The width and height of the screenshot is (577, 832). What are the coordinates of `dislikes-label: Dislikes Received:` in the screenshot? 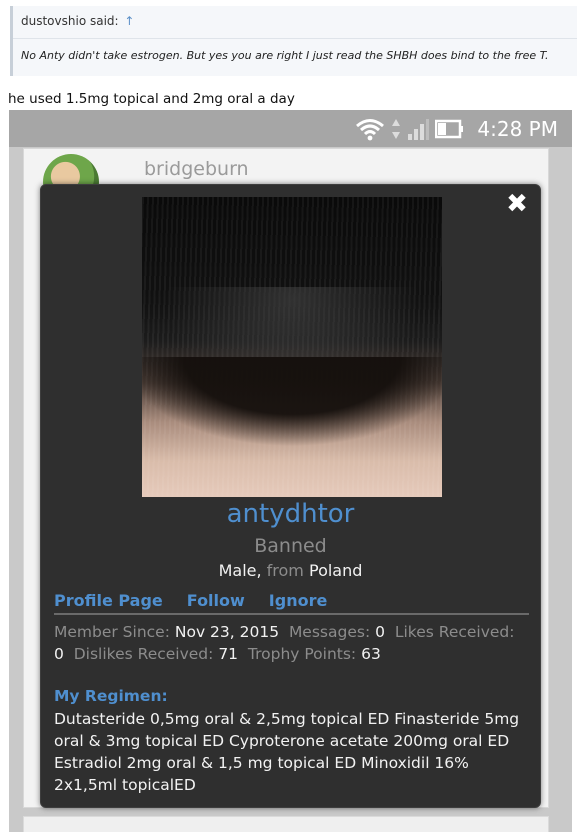 It's located at (143, 654).